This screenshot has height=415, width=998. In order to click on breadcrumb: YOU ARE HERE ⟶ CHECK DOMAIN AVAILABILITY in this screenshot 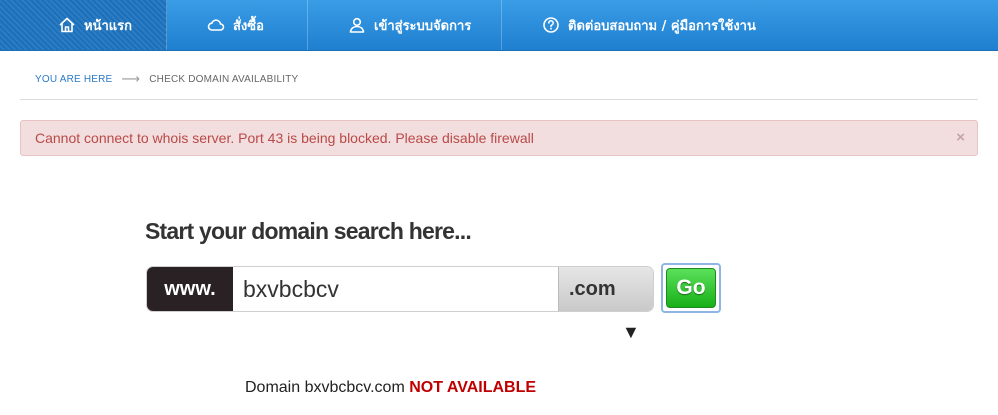, I will do `click(166, 79)`.